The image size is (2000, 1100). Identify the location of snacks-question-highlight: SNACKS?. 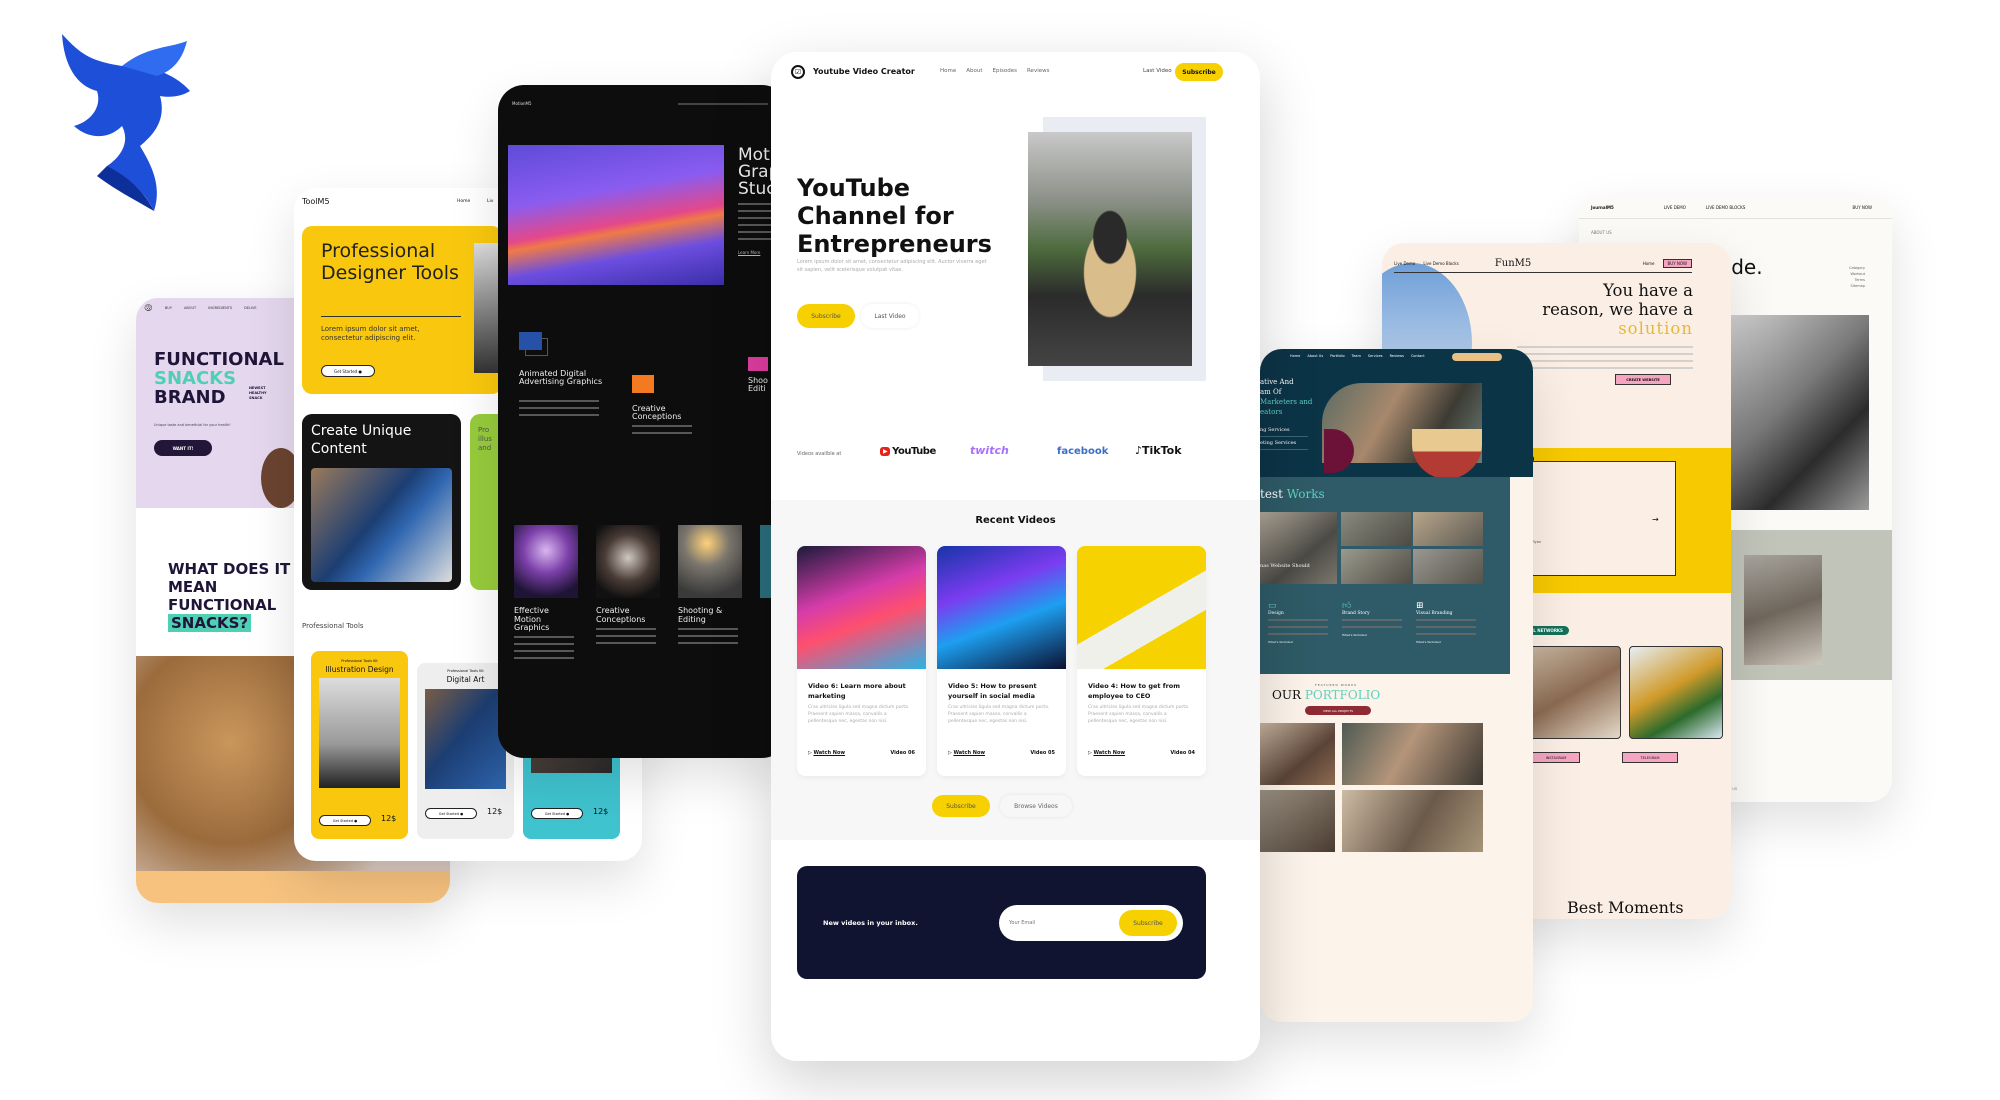
(210, 623).